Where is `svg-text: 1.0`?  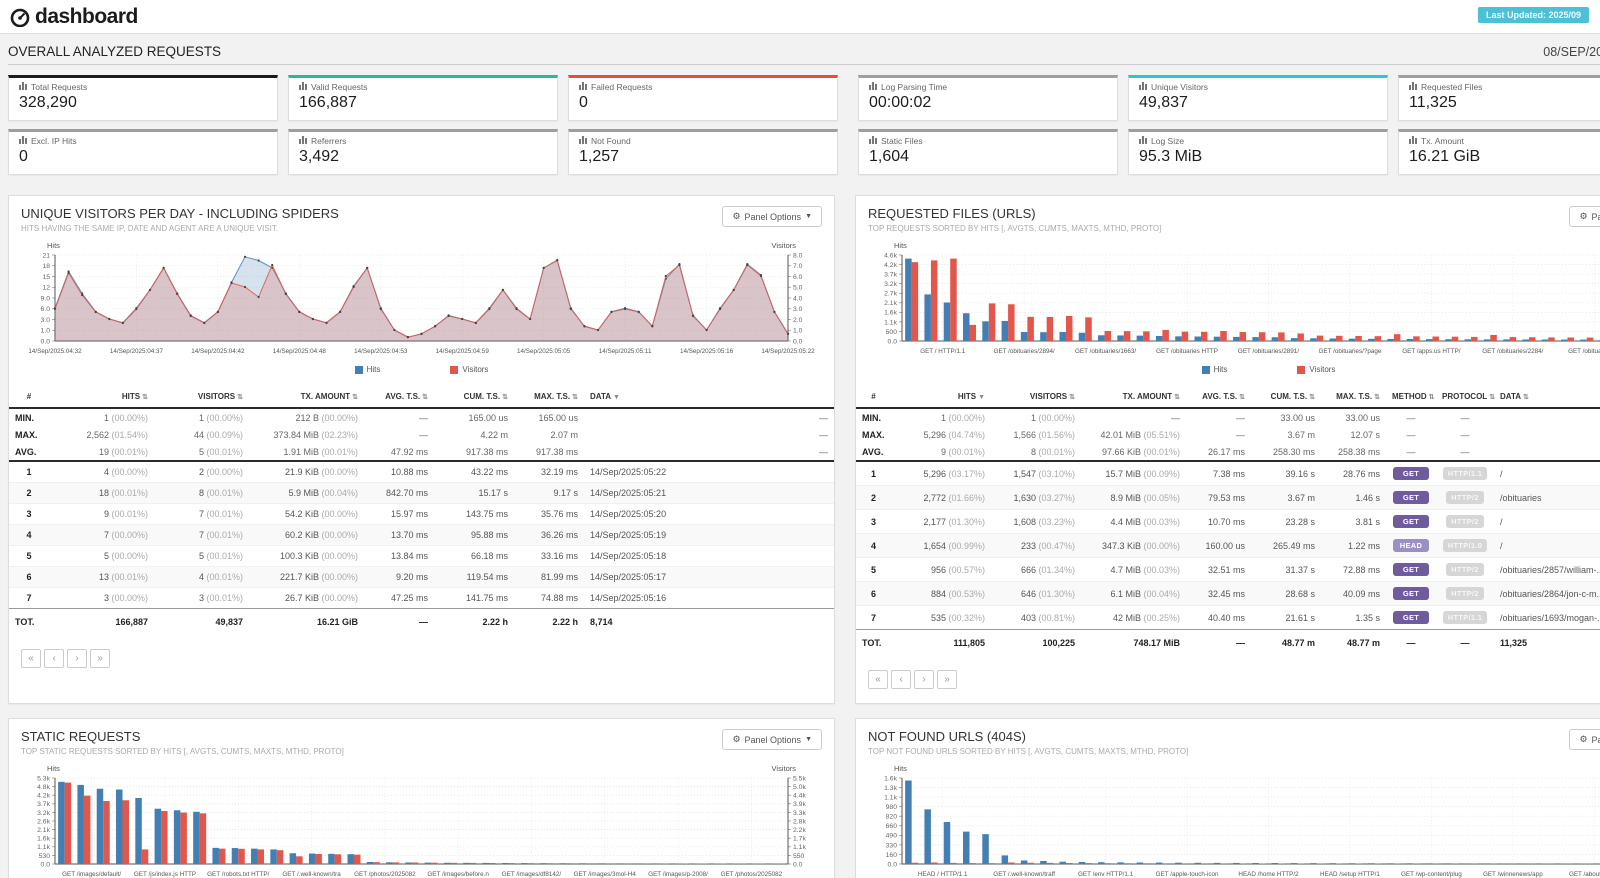 svg-text: 1.0 is located at coordinates (46, 331).